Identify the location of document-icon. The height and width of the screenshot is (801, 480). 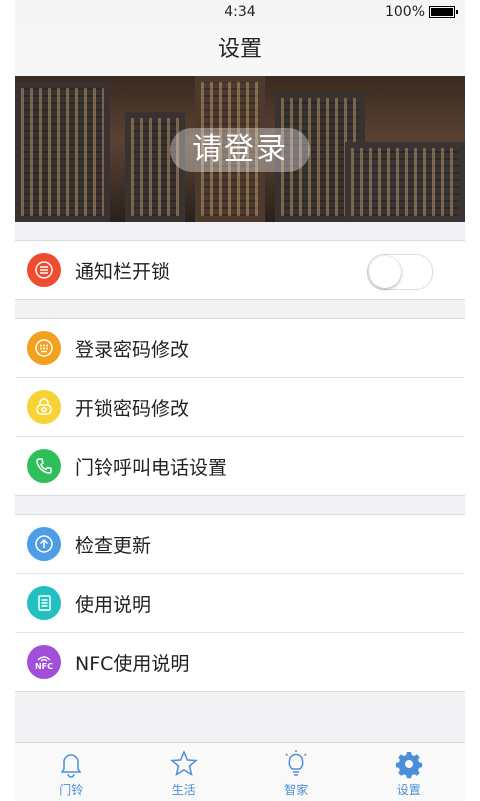
(44, 603).